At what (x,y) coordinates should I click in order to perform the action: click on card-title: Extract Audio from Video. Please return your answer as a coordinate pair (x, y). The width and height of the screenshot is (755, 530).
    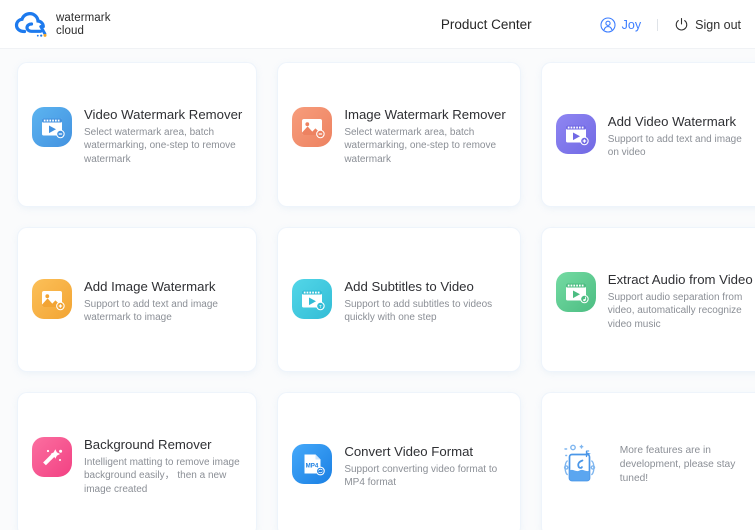
    Looking at the image, I should click on (680, 279).